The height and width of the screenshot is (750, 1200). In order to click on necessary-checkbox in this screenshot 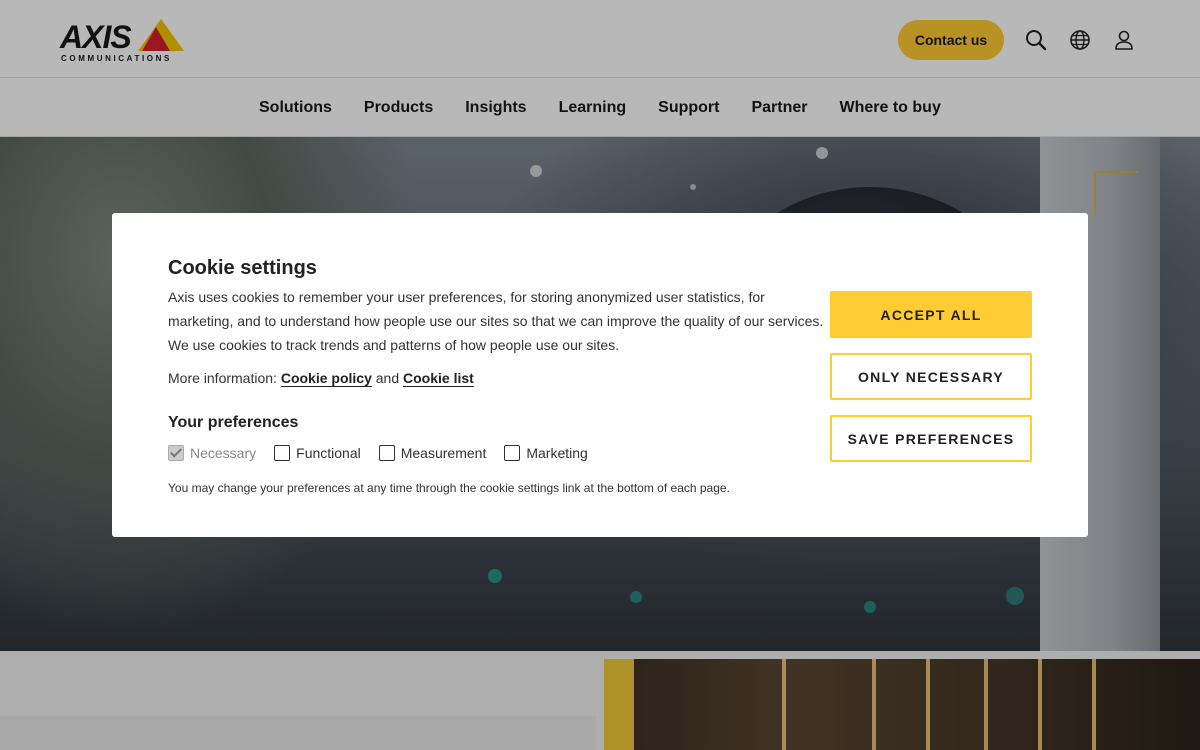, I will do `click(176, 453)`.